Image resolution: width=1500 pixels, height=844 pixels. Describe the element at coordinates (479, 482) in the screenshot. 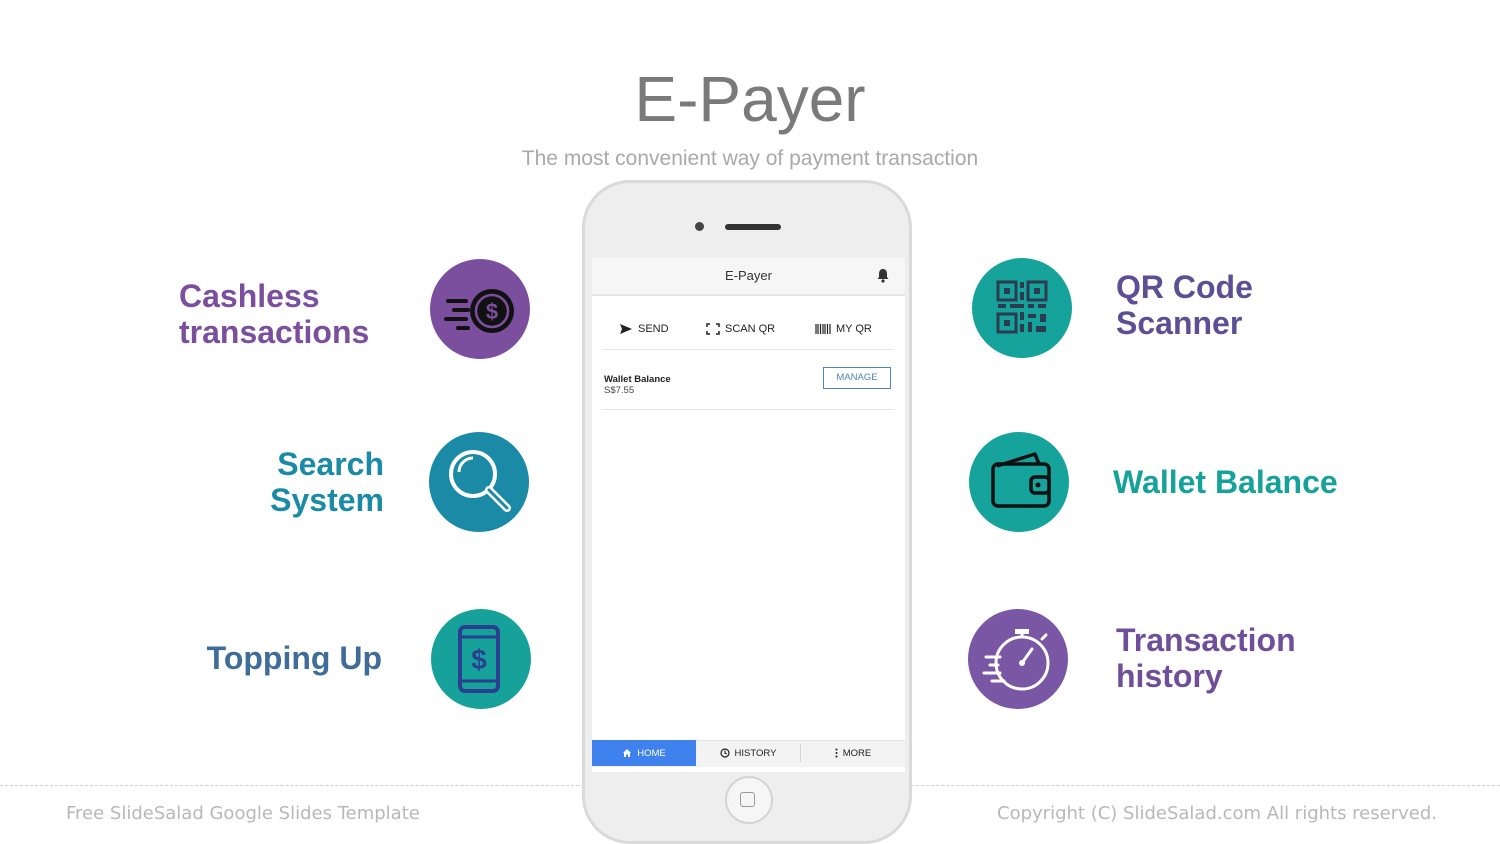

I see `magnifier-icon` at that location.